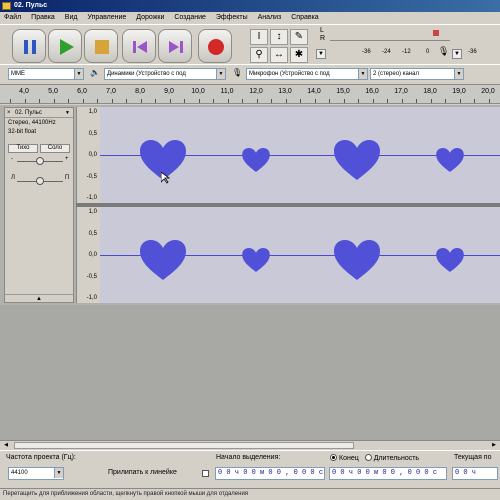 The image size is (500, 500). Describe the element at coordinates (198, 91) in the screenshot. I see `ruler-label: 10,0` at that location.